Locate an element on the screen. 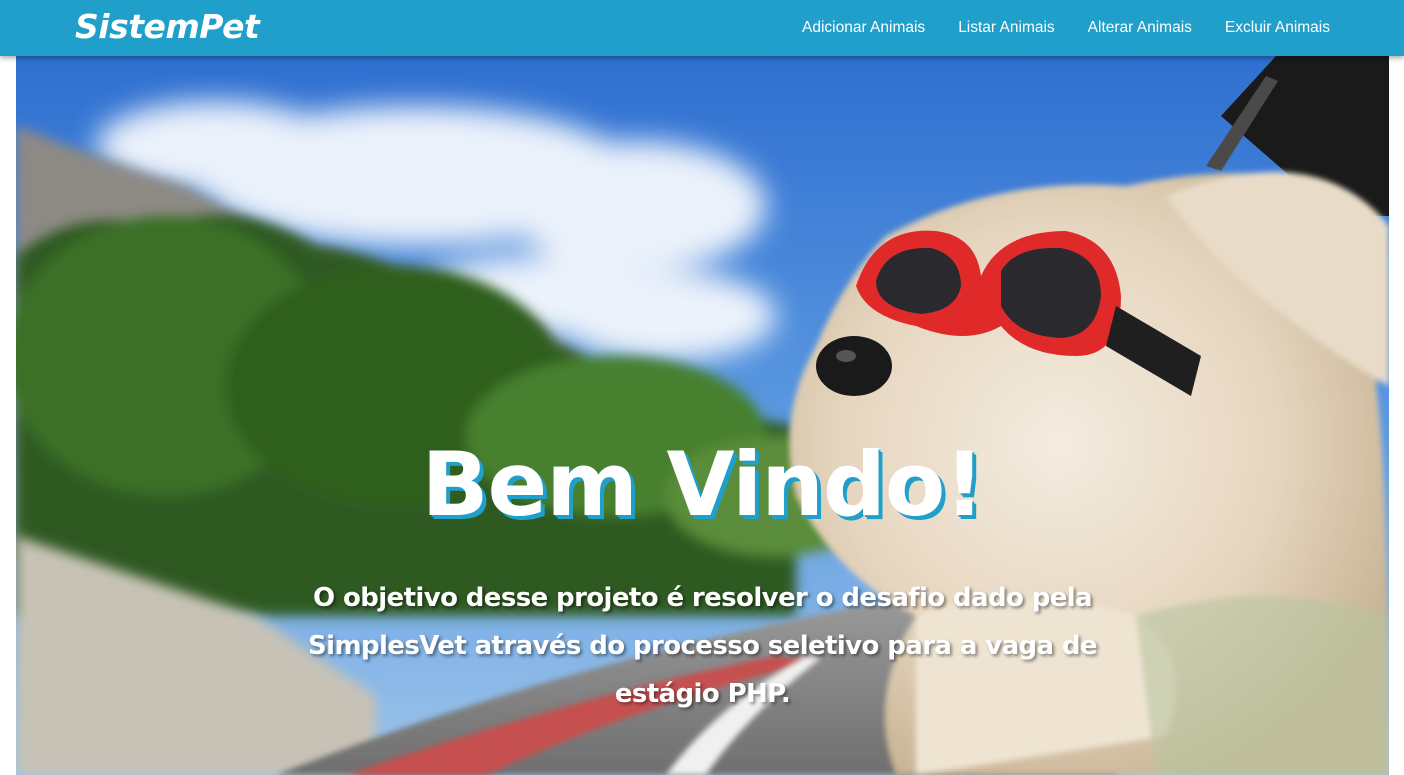 The width and height of the screenshot is (1404, 775). nav-link-alterar-animais: Alterar Animais is located at coordinates (1139, 28).